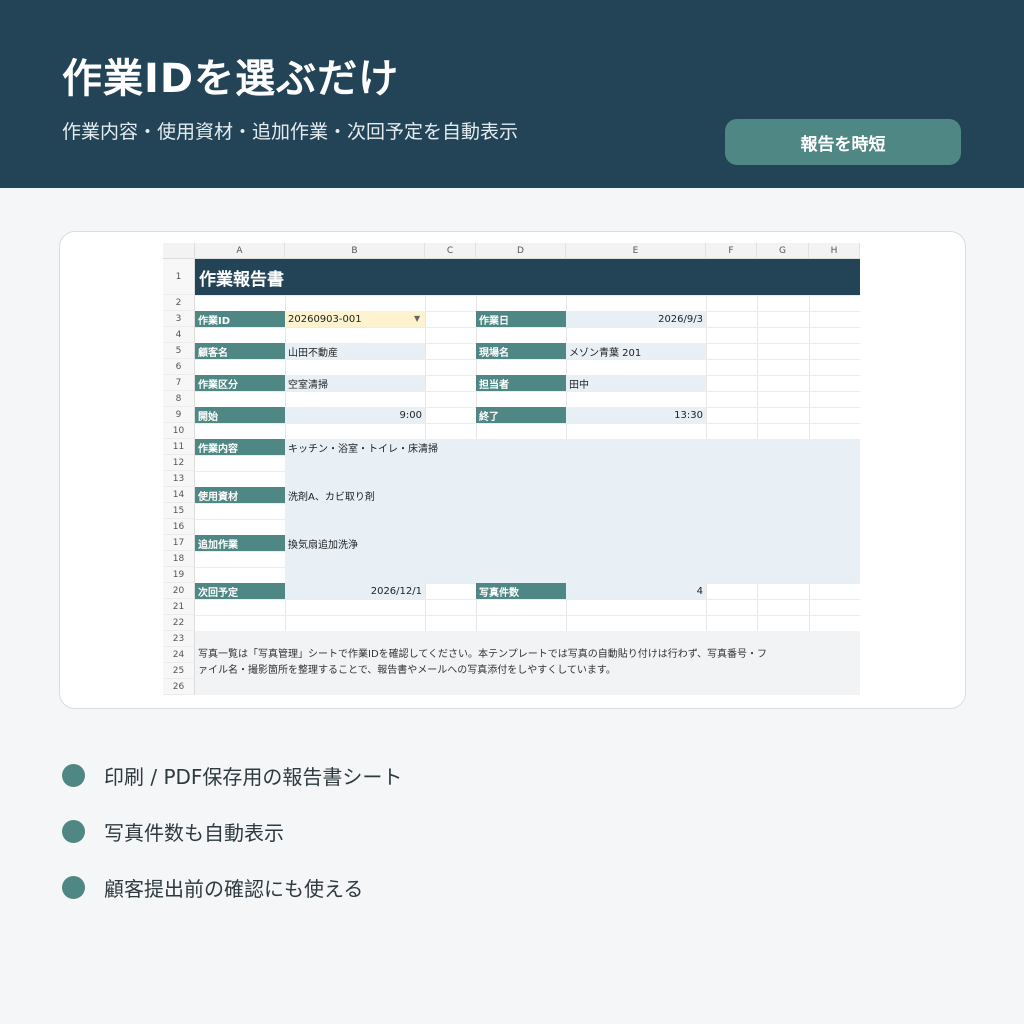 The image size is (1024, 1024). Describe the element at coordinates (355, 591) in the screenshot. I see `next-schedule-value: 2026/12/1` at that location.